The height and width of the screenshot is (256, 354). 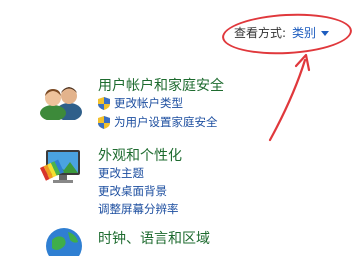 What do you see at coordinates (304, 32) in the screenshot?
I see `view-by-dropdown: 类别` at bounding box center [304, 32].